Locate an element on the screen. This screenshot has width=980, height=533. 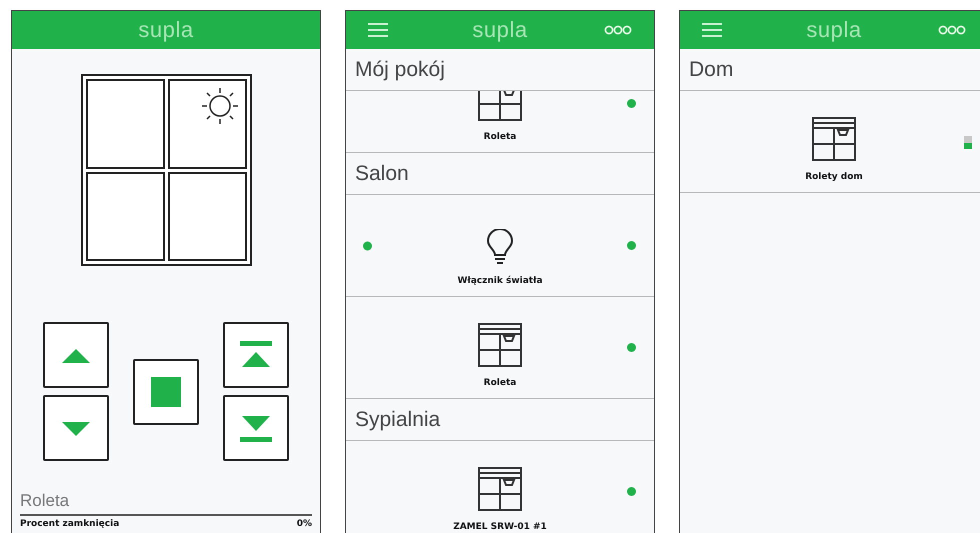
channel-row: Włącznik światła is located at coordinates (500, 246).